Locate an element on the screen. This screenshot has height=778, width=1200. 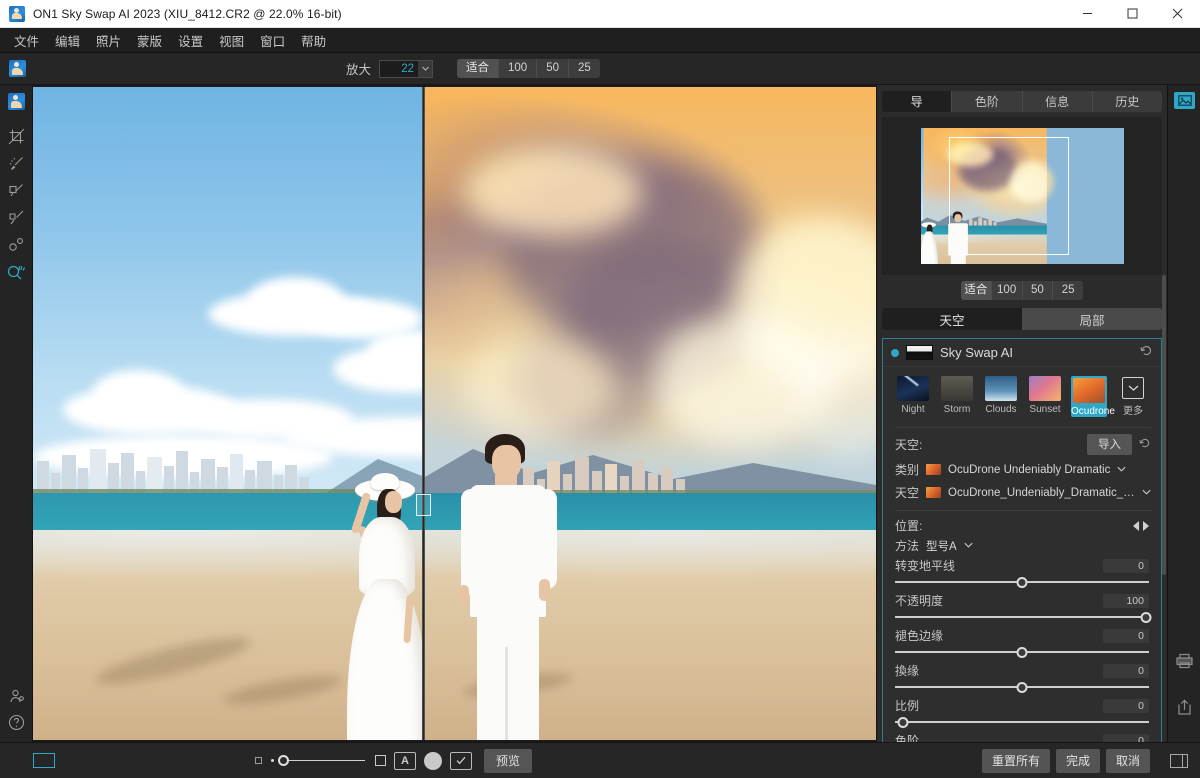
navigator-zoom-presets: 适合 100 50 25 is located at coordinates (1022, 290).